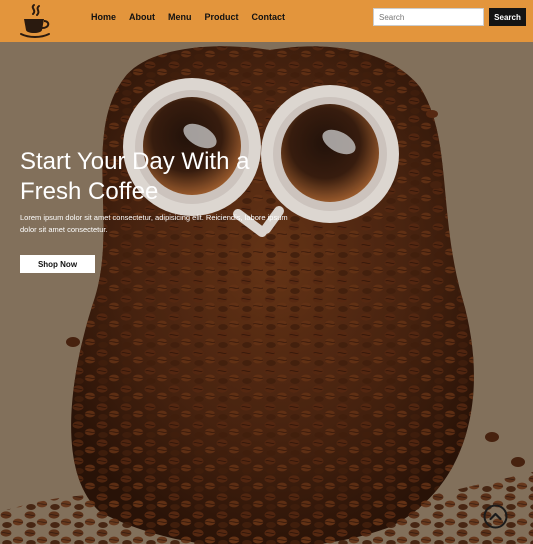  I want to click on coffee-cup-logo-icon, so click(35, 20).